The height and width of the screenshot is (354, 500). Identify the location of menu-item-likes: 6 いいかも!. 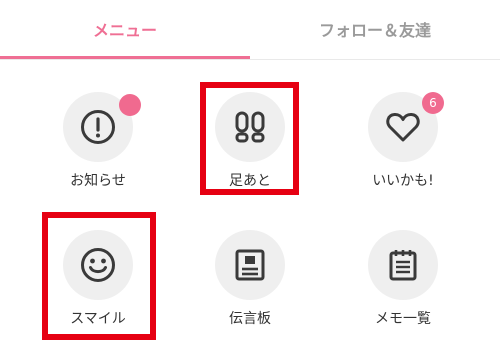
(403, 151).